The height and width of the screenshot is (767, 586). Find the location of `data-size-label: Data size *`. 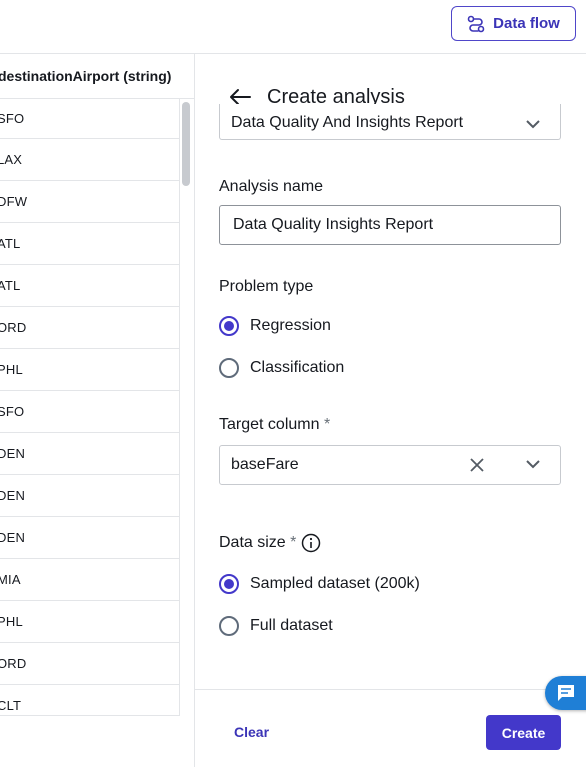

data-size-label: Data size * is located at coordinates (257, 543).